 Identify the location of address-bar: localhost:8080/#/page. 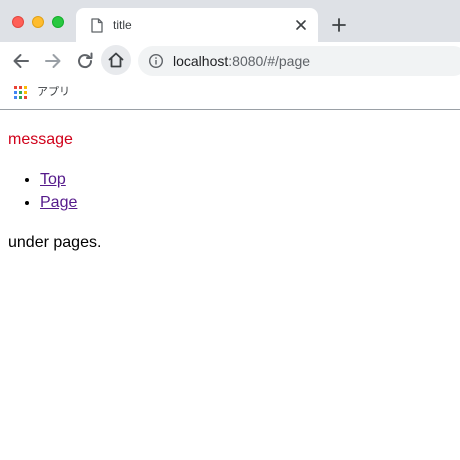
(299, 61).